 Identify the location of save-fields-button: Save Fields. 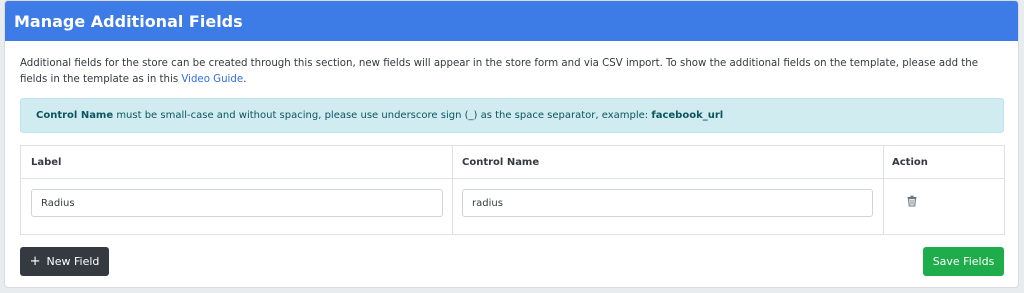
(963, 261).